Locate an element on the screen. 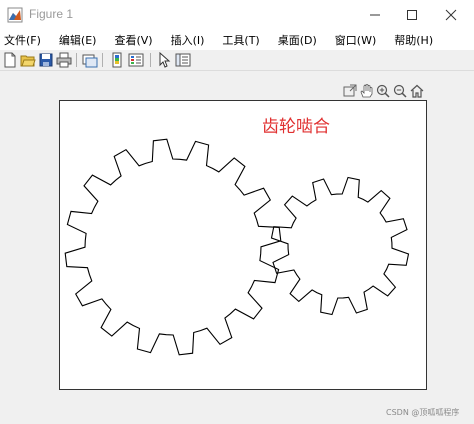  menu-view: 查看(V) is located at coordinates (133, 40).